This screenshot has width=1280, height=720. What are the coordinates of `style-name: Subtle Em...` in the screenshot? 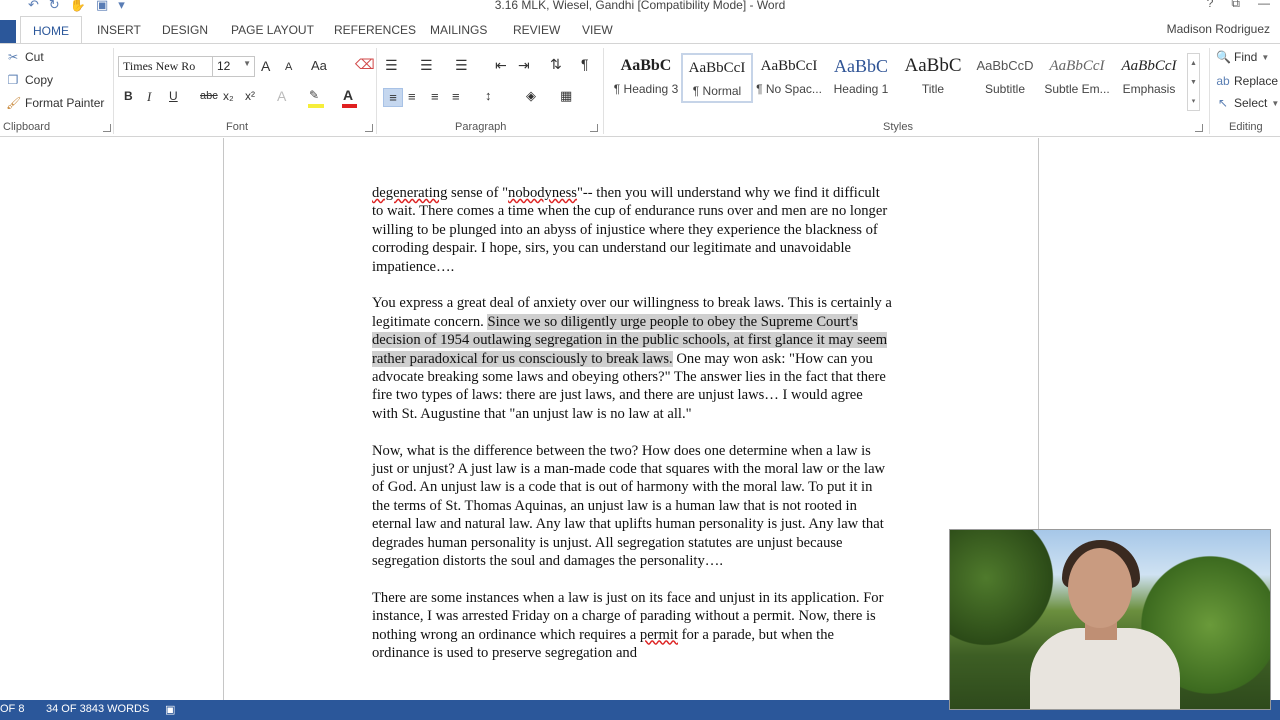 It's located at (1077, 89).